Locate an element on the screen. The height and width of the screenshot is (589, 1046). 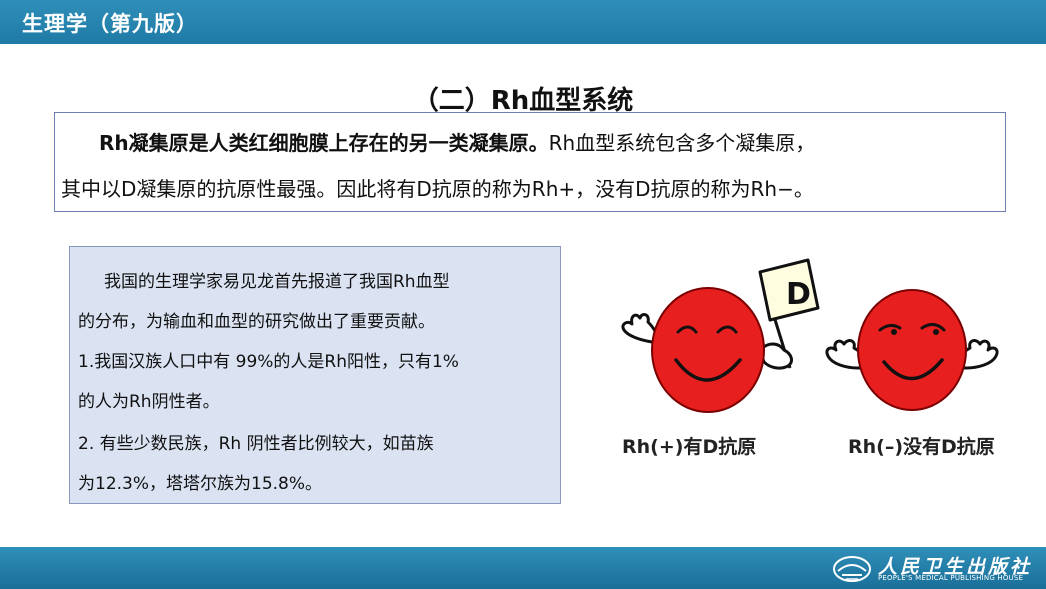
rh-positive-label: Rh(+)有D抗原 is located at coordinates (689, 447).